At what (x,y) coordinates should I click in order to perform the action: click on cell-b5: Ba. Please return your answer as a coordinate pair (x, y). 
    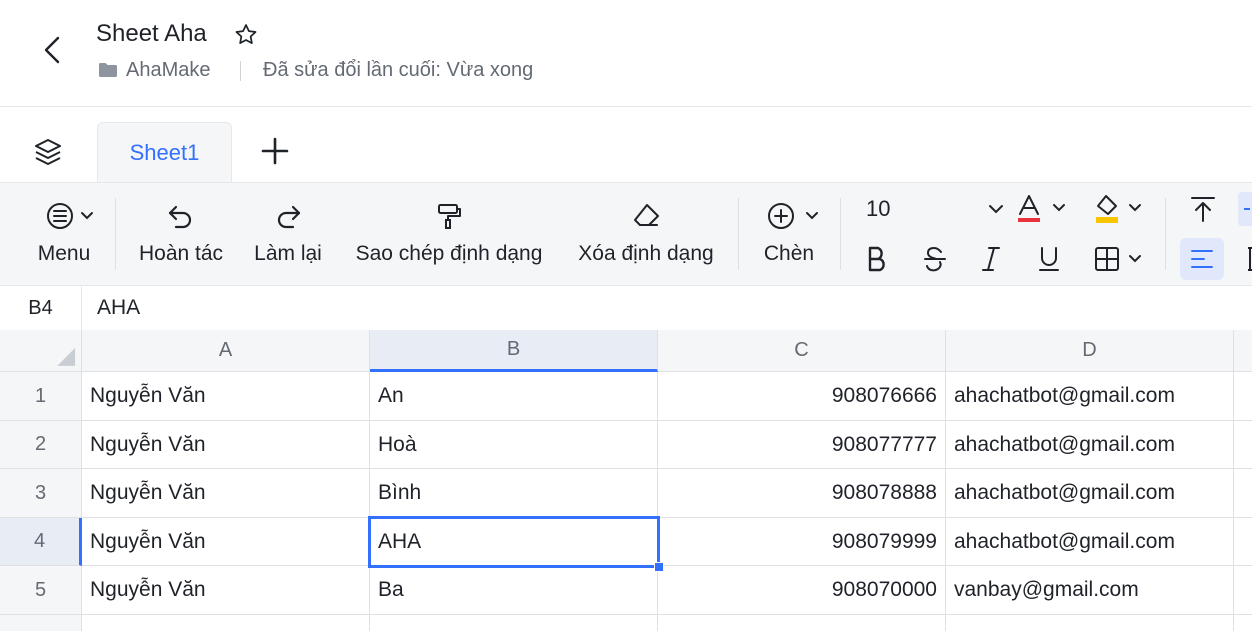
    Looking at the image, I should click on (514, 590).